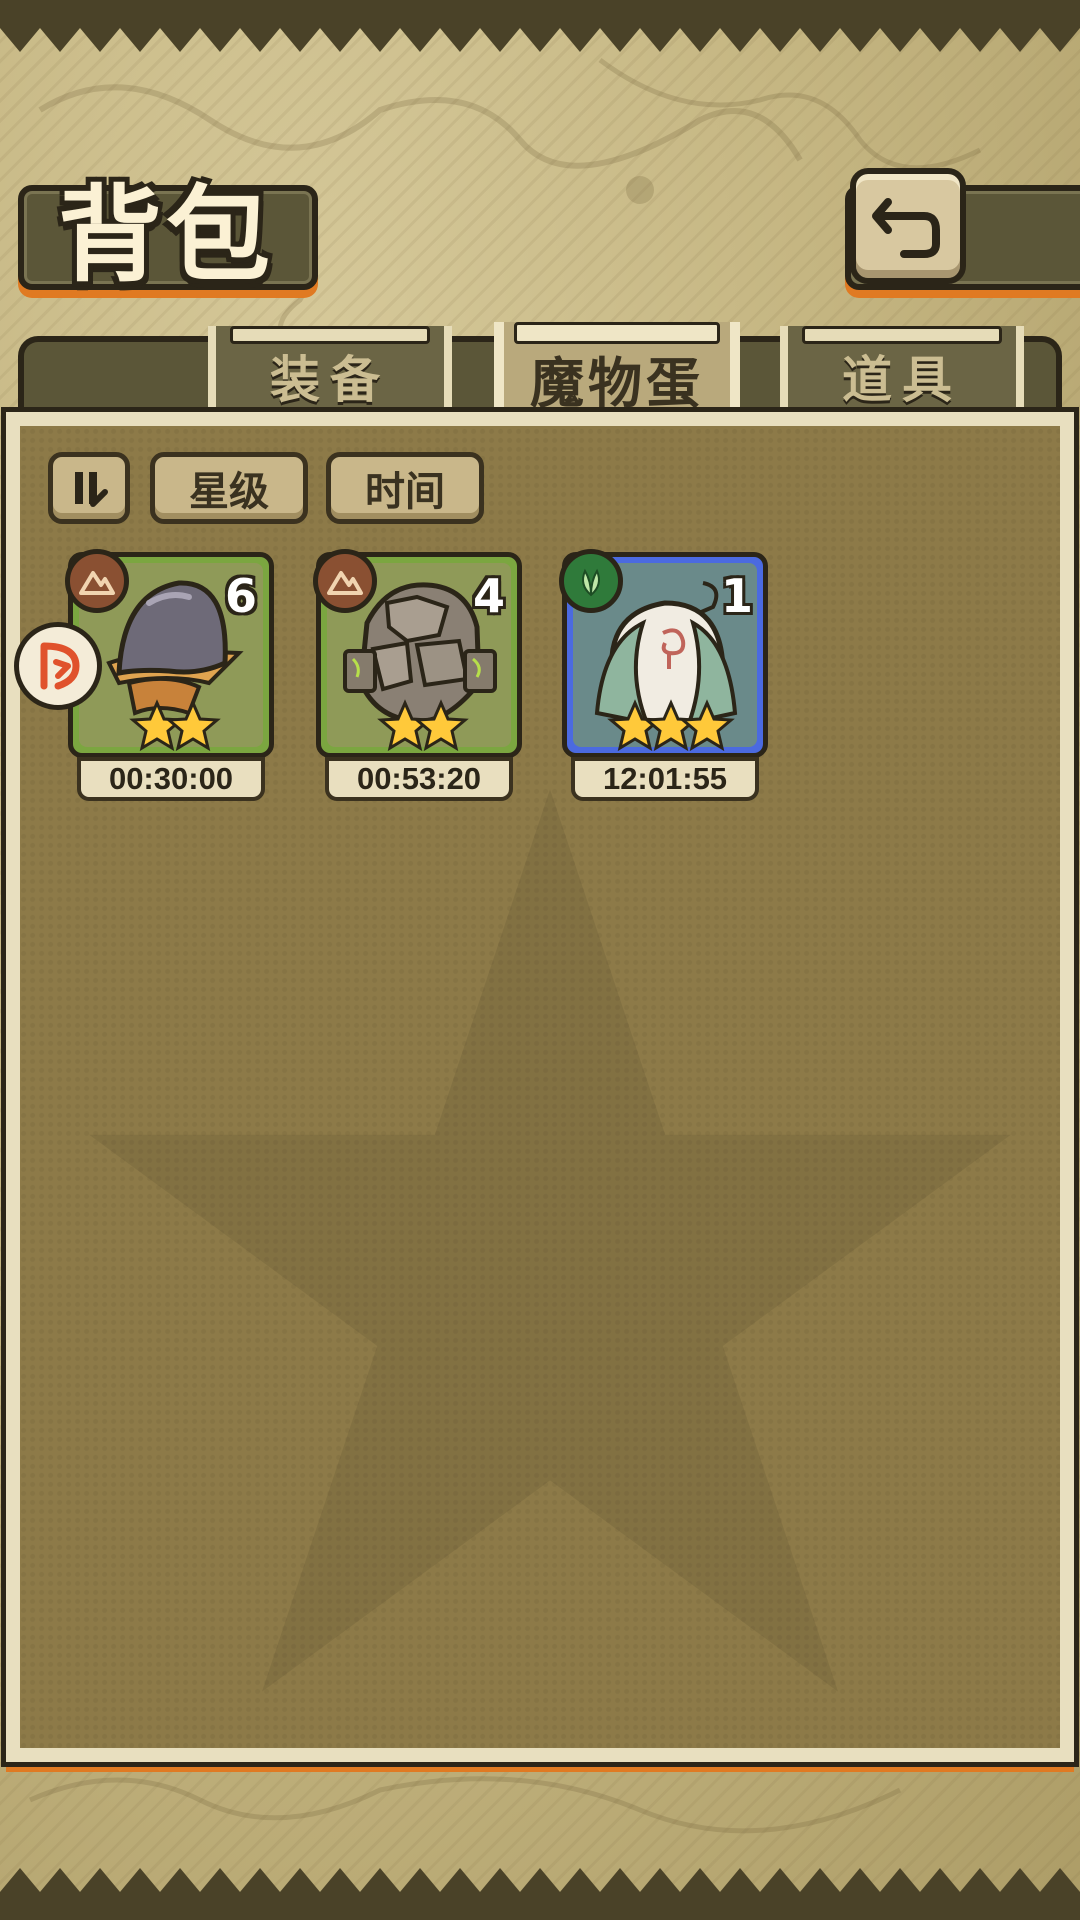 This screenshot has height=1920, width=1080. Describe the element at coordinates (91, 489) in the screenshot. I see `sort-order-icon` at that location.